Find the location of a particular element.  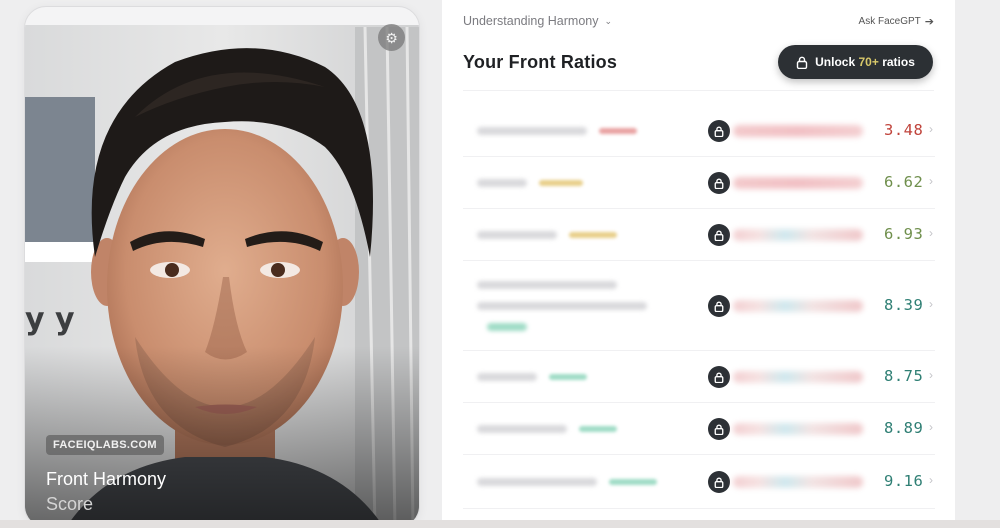

unlock-ratios-button: Unlock 70+ ratios is located at coordinates (855, 62).